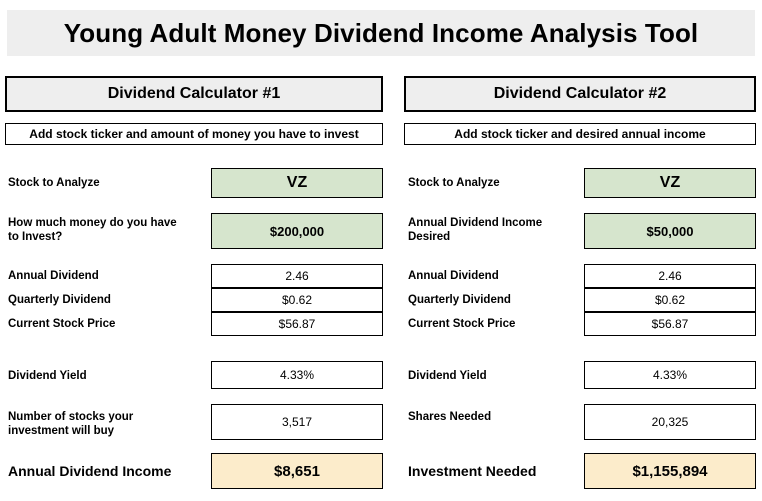 The height and width of the screenshot is (501, 762). Describe the element at coordinates (670, 324) in the screenshot. I see `current-stock-price-value-2: $56.87` at that location.